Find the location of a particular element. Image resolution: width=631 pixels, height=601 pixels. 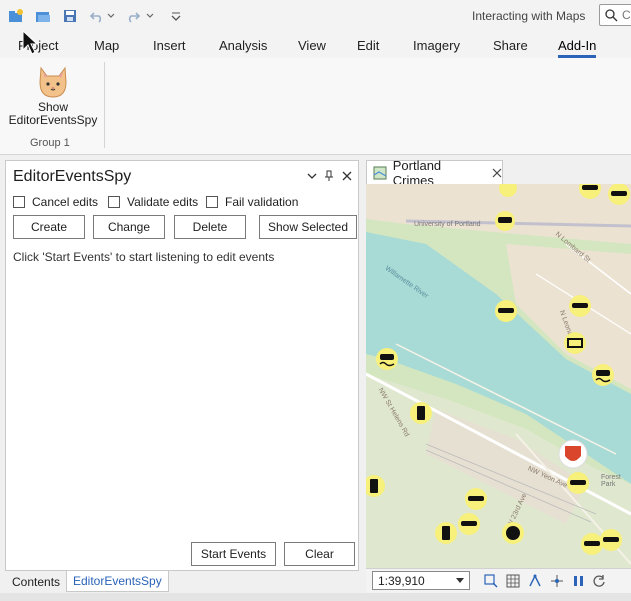

snapping-icon is located at coordinates (535, 581).